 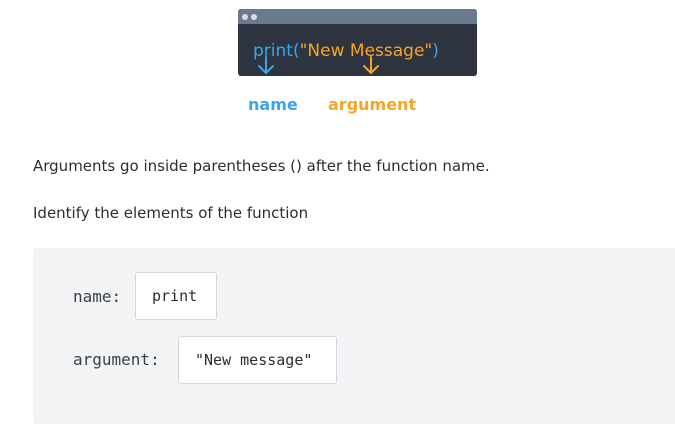 I want to click on name-caption: name, so click(x=273, y=104).